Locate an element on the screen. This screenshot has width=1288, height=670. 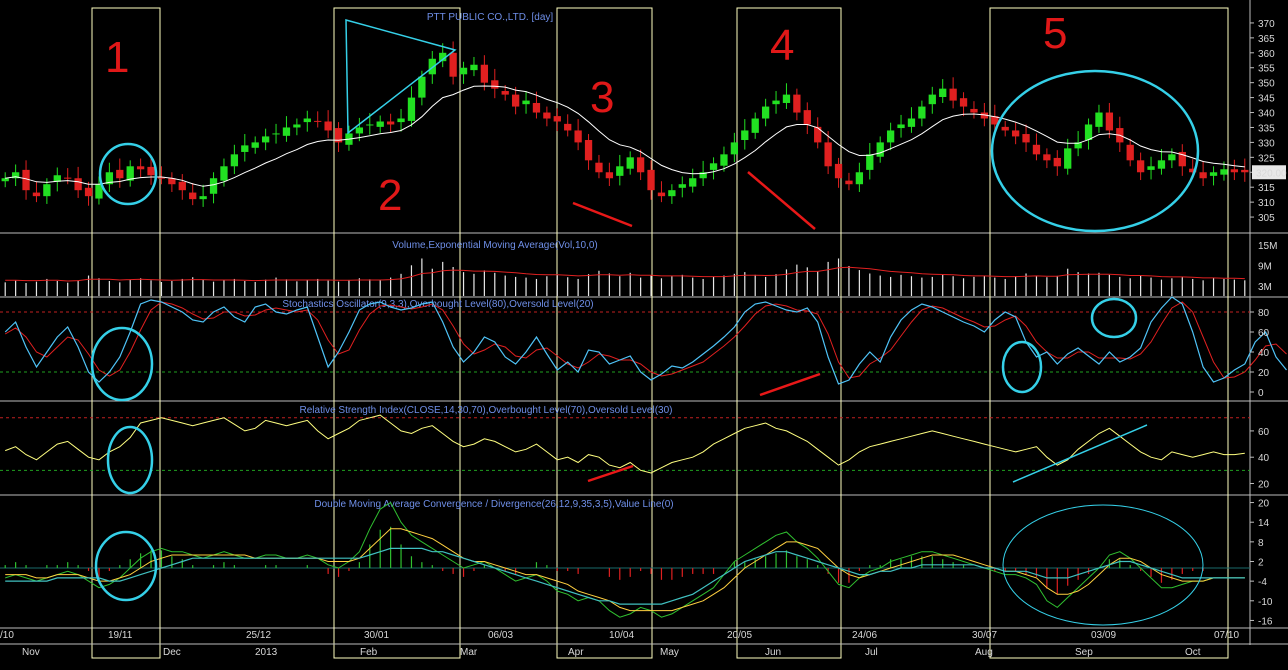
date-label-0: /10 is located at coordinates (7, 635).